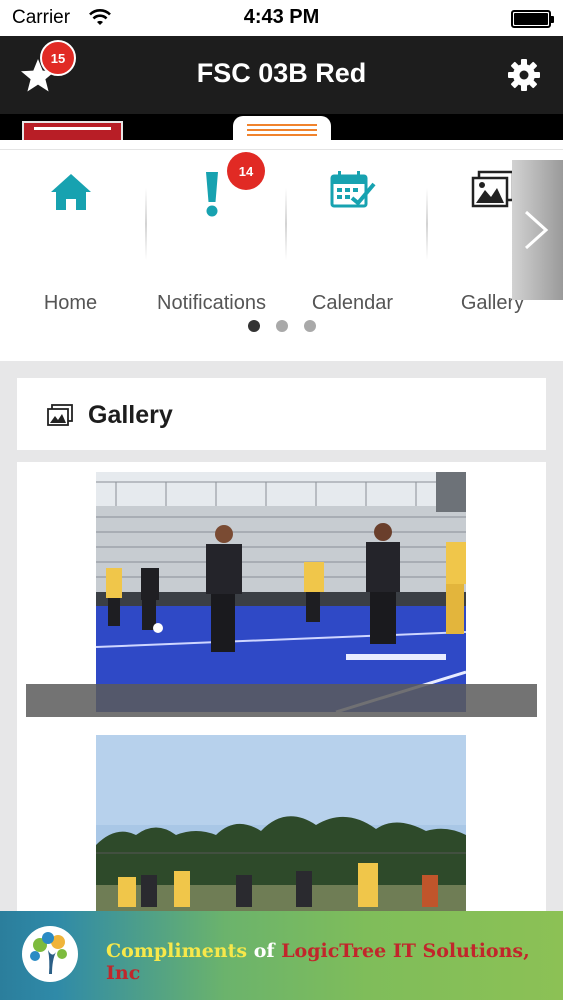 Image resolution: width=563 pixels, height=1000 pixels. I want to click on next-page-button, so click(537, 230).